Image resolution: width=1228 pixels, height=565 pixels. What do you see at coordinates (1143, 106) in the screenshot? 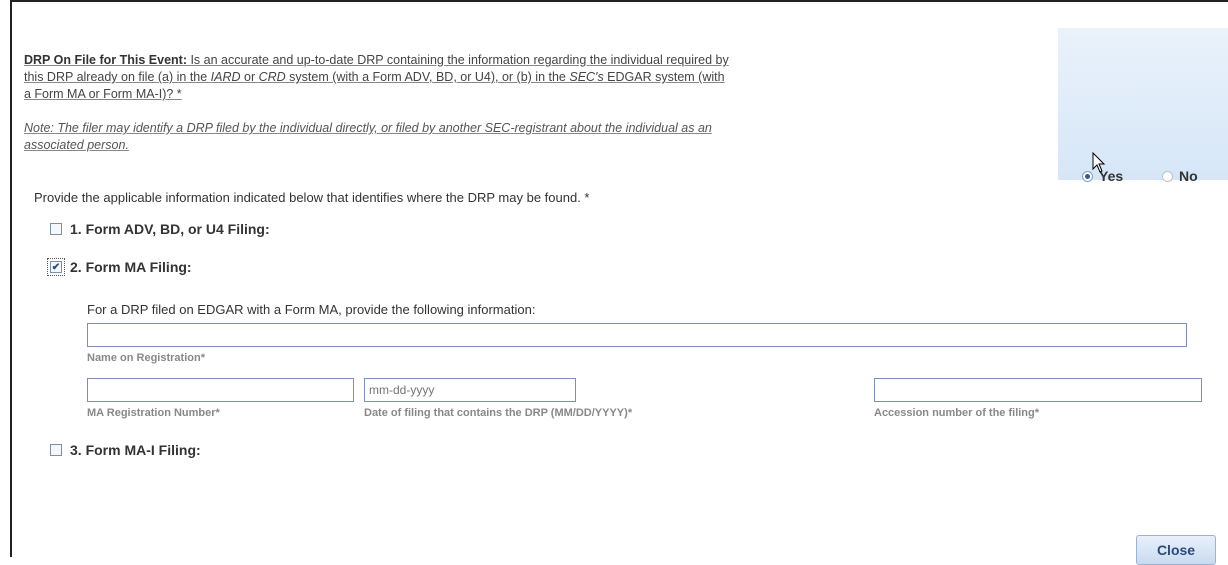
I see `answer-panel: Yes No` at bounding box center [1143, 106].